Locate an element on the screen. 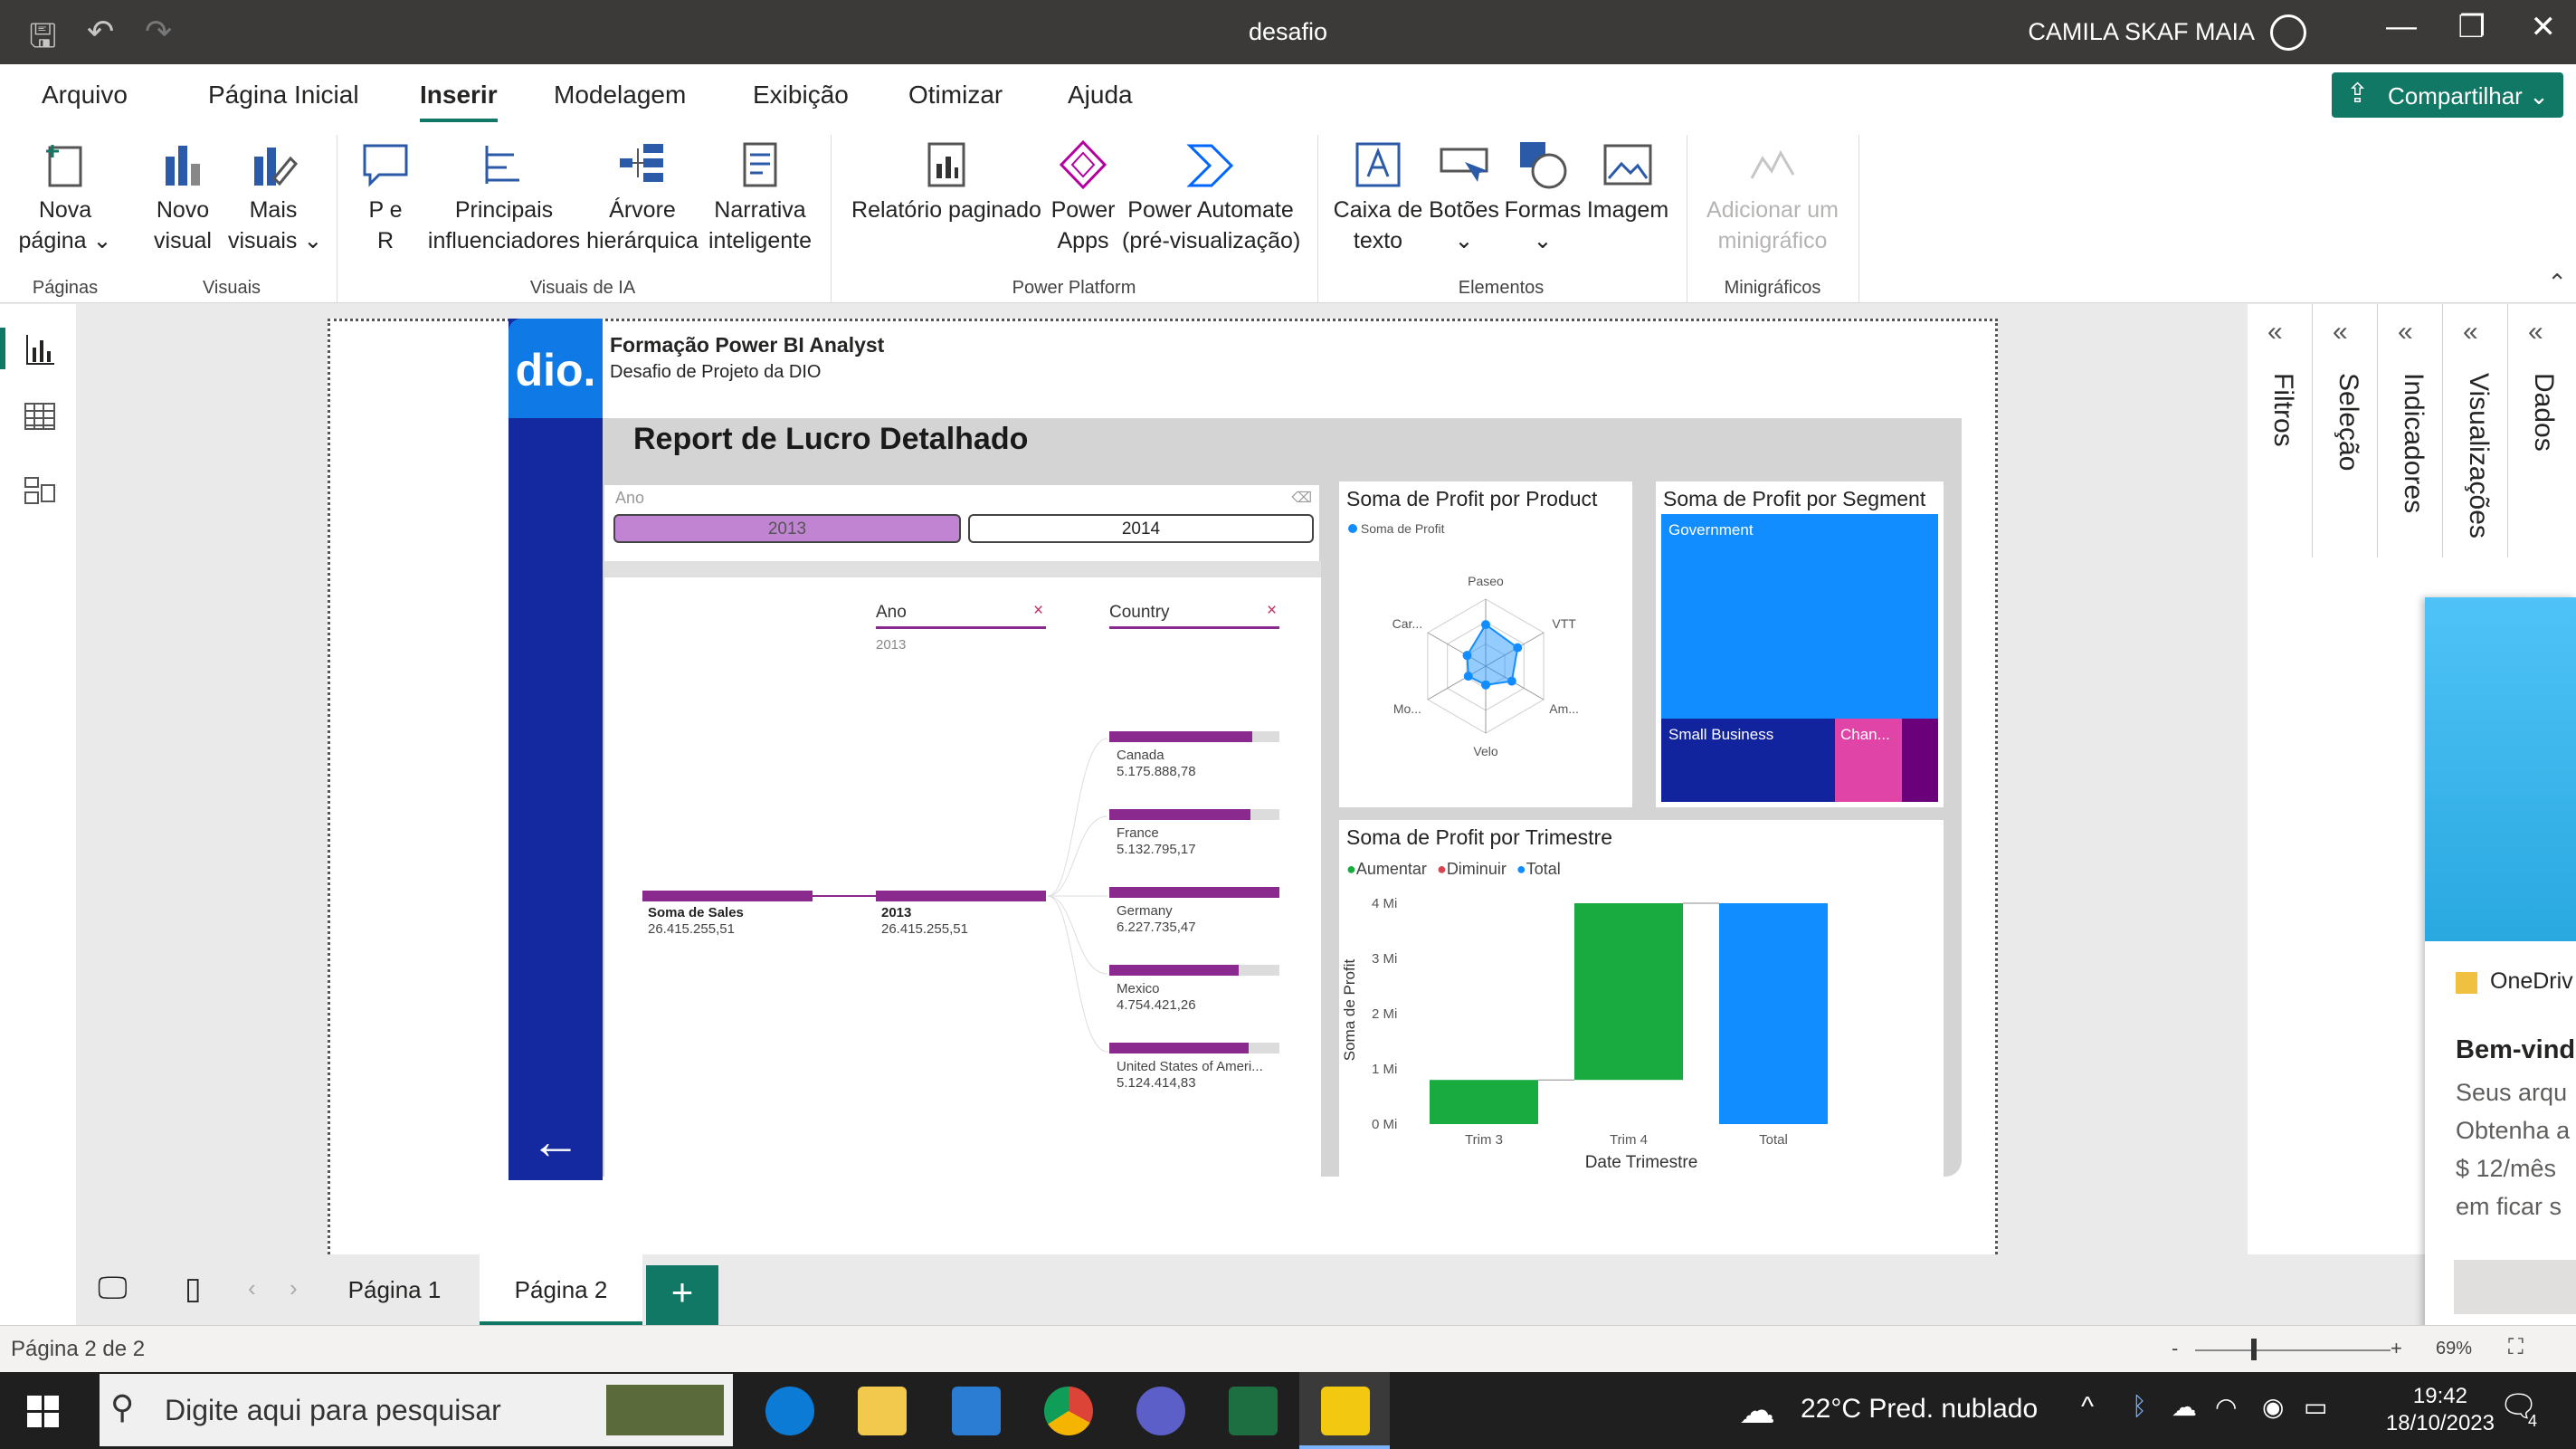 Image resolution: width=2576 pixels, height=1449 pixels. treemap-tile-other is located at coordinates (1920, 760).